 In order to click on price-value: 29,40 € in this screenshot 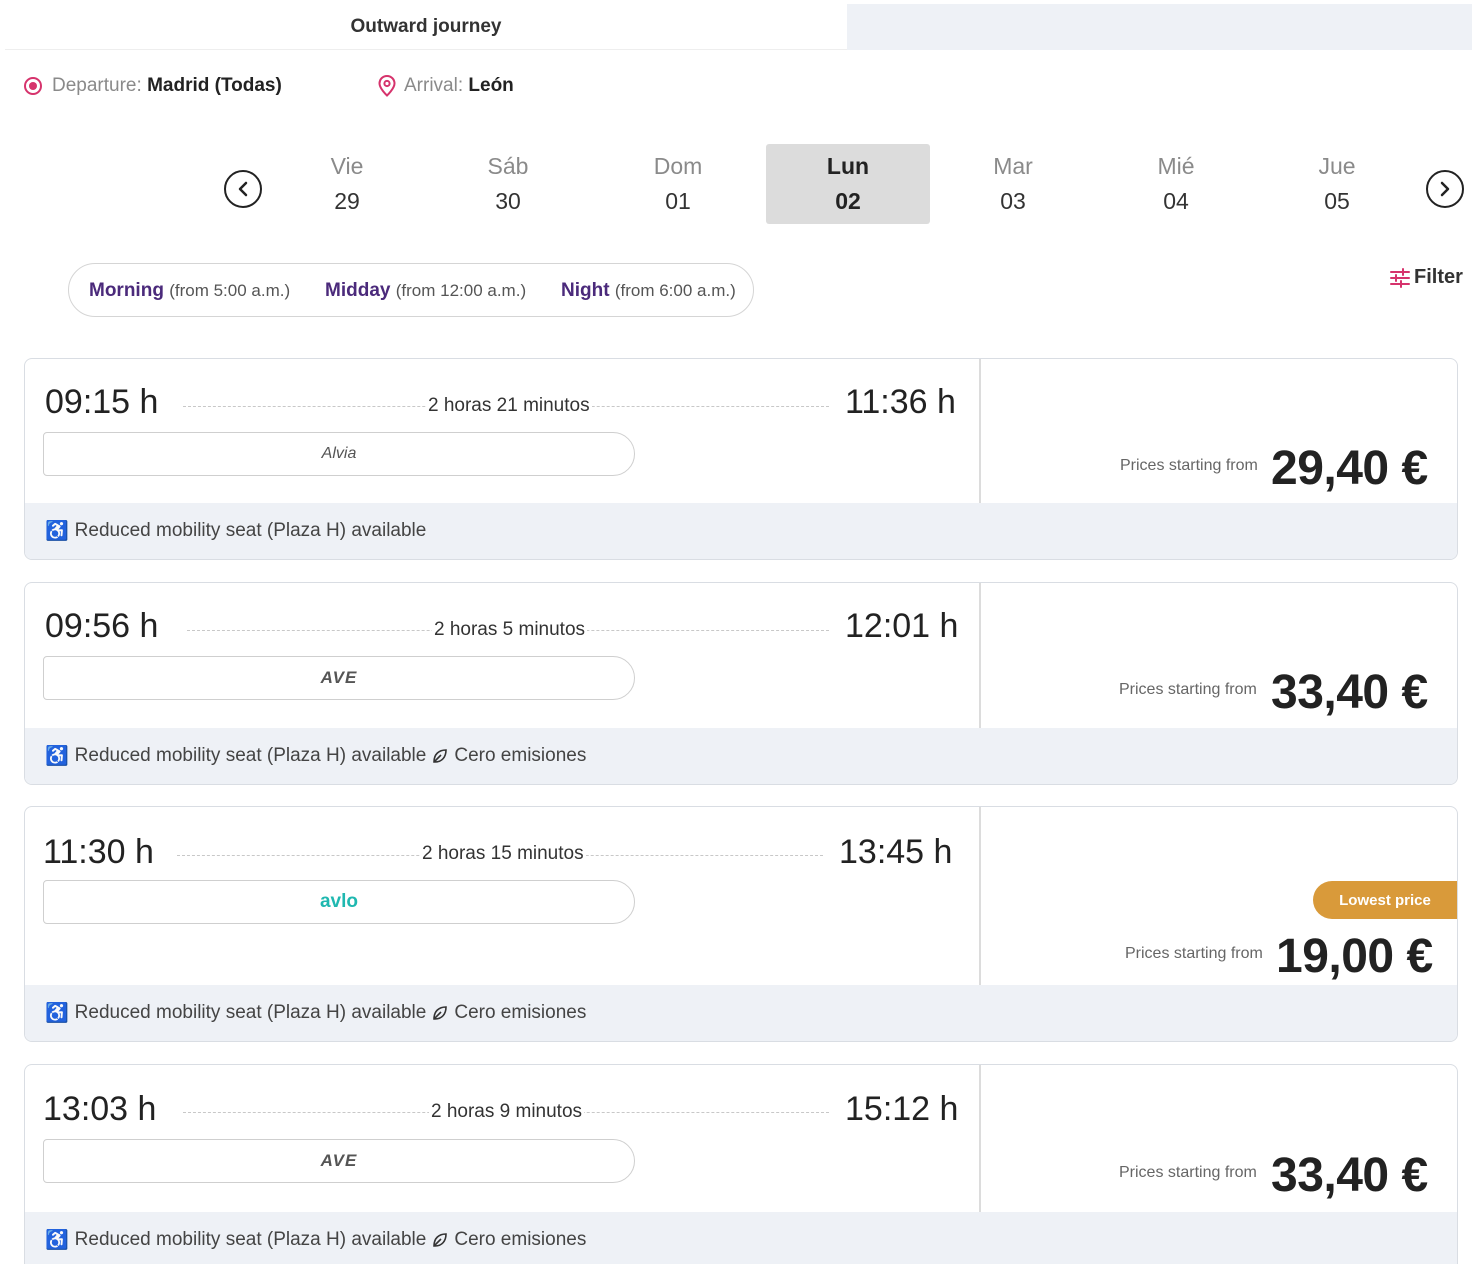, I will do `click(1349, 468)`.